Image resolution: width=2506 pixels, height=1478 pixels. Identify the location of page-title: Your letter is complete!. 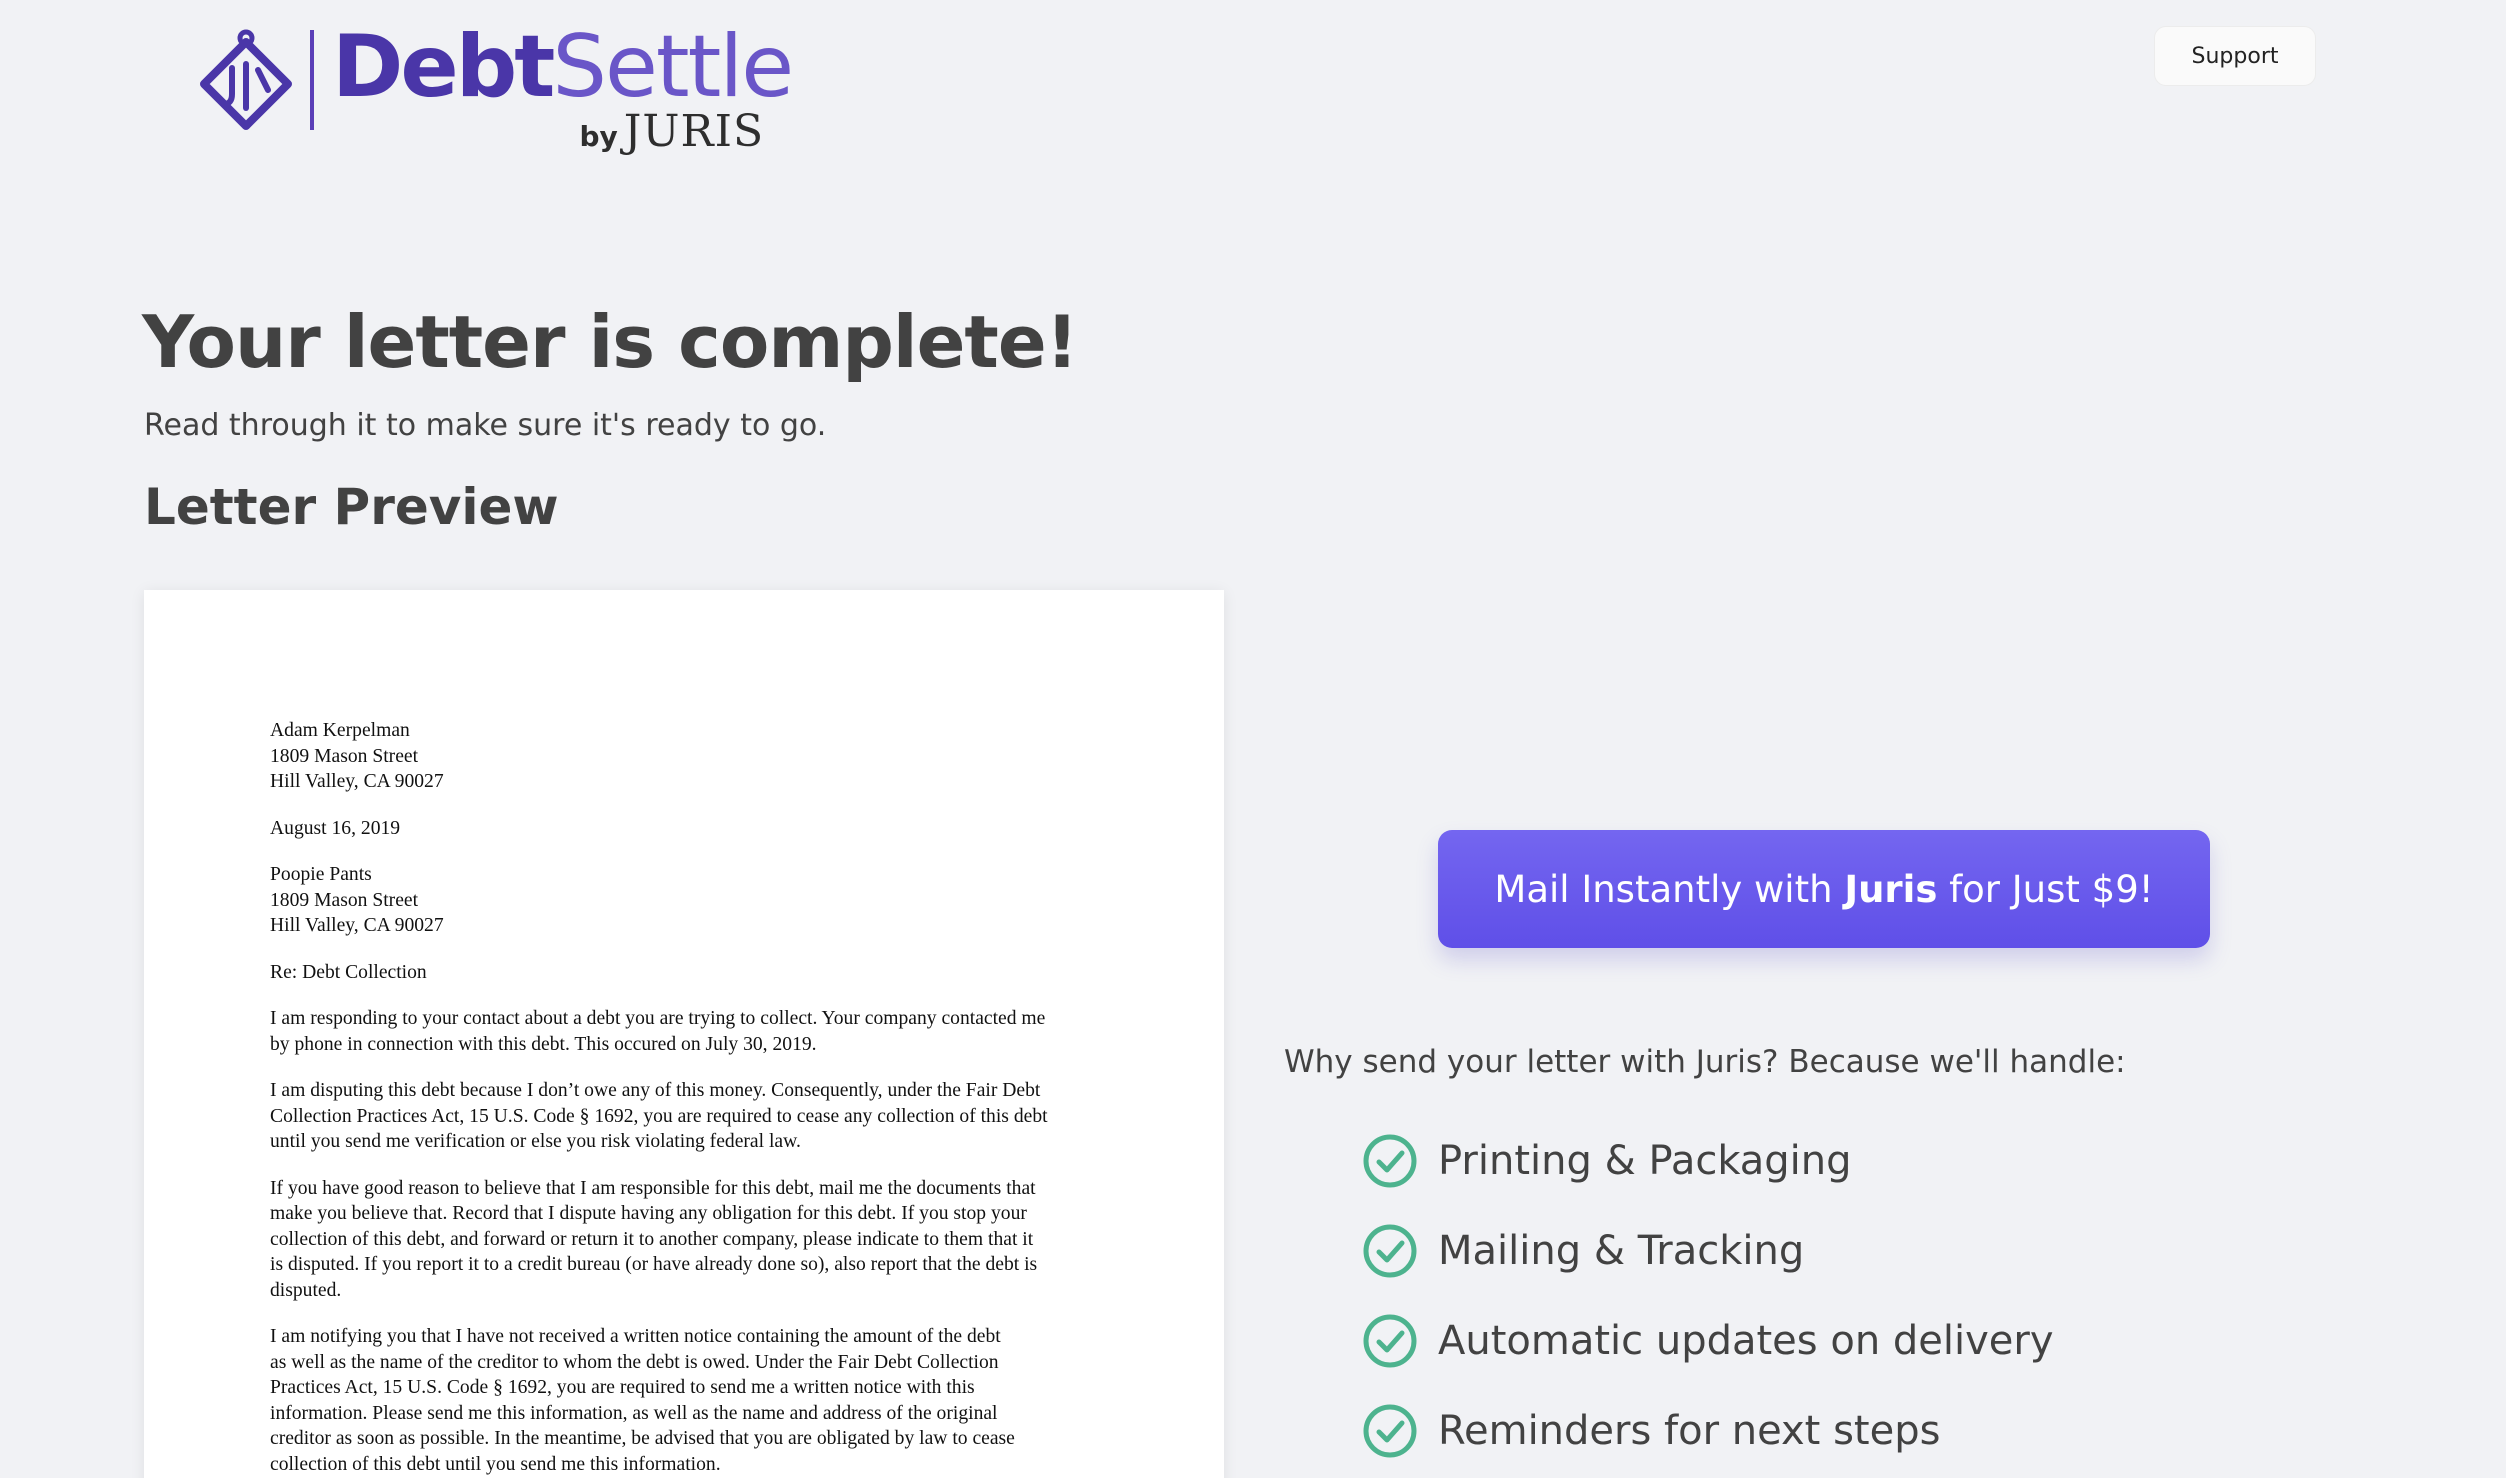
(610, 342).